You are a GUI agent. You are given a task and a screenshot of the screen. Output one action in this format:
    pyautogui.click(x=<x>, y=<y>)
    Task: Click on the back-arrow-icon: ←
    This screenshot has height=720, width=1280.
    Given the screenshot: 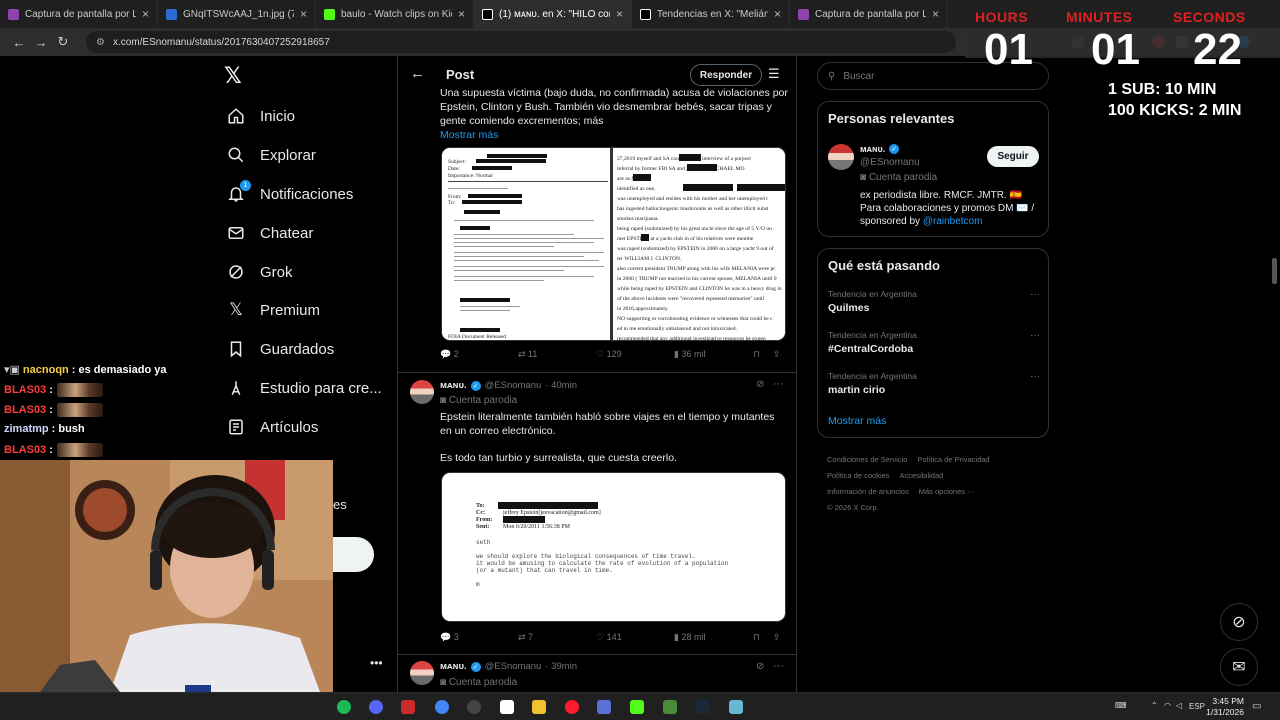 What is the action you would take?
    pyautogui.click(x=417, y=73)
    